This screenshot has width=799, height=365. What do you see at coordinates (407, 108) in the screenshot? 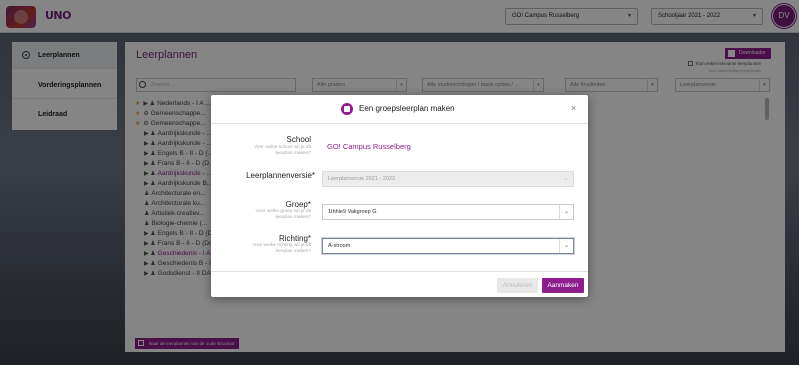
I see `dialog-title: Een groepsleerplan maken` at bounding box center [407, 108].